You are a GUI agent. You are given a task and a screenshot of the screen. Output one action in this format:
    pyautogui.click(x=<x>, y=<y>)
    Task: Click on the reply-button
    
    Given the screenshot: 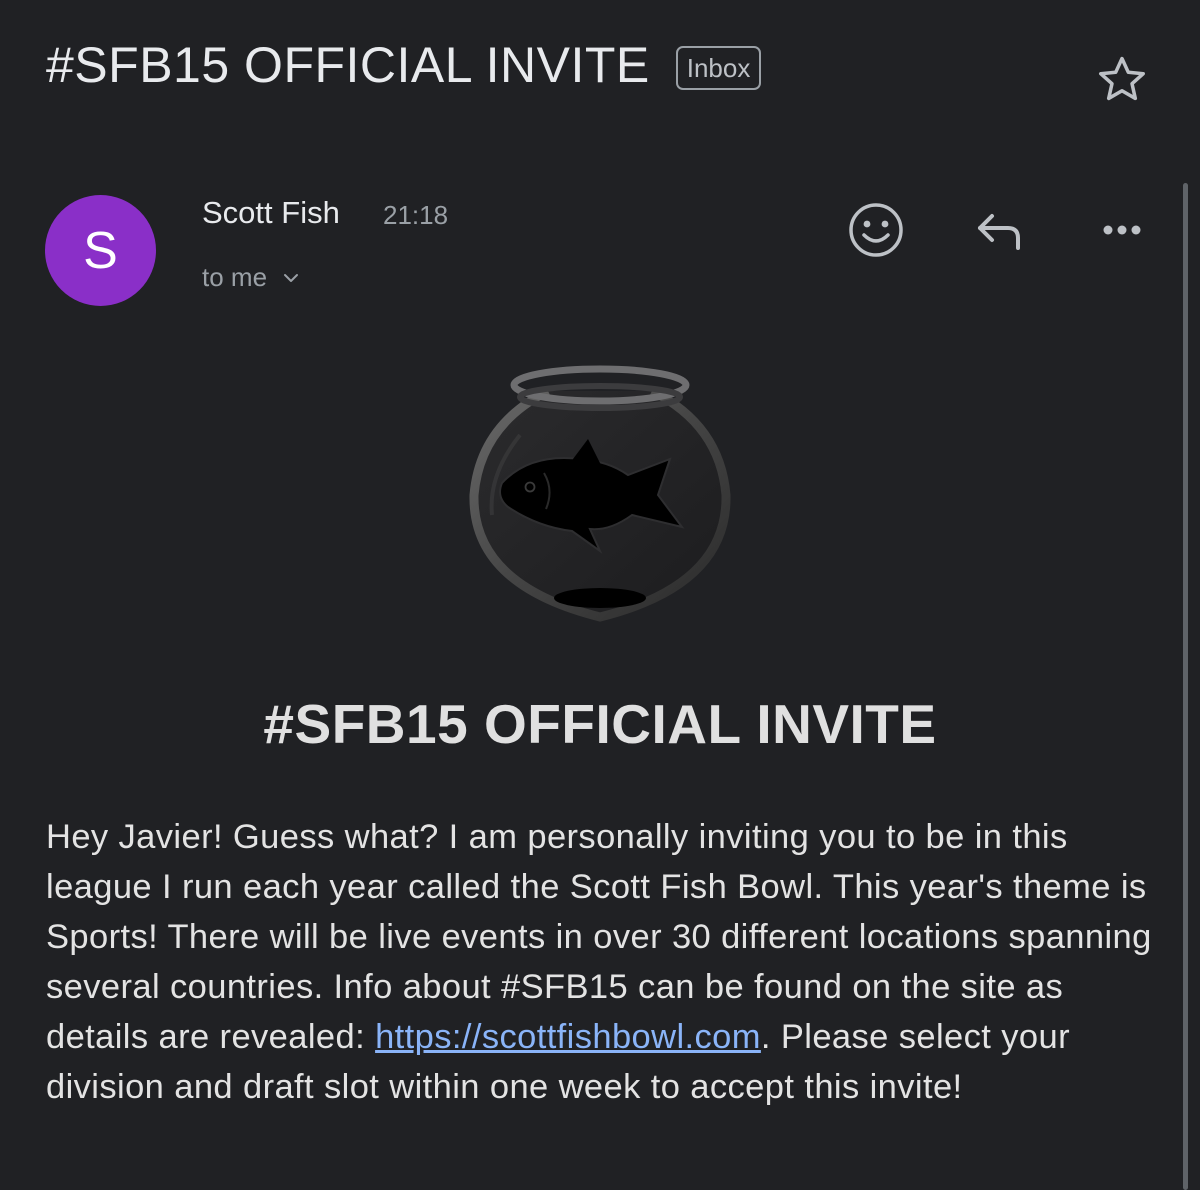 What is the action you would take?
    pyautogui.click(x=998, y=230)
    